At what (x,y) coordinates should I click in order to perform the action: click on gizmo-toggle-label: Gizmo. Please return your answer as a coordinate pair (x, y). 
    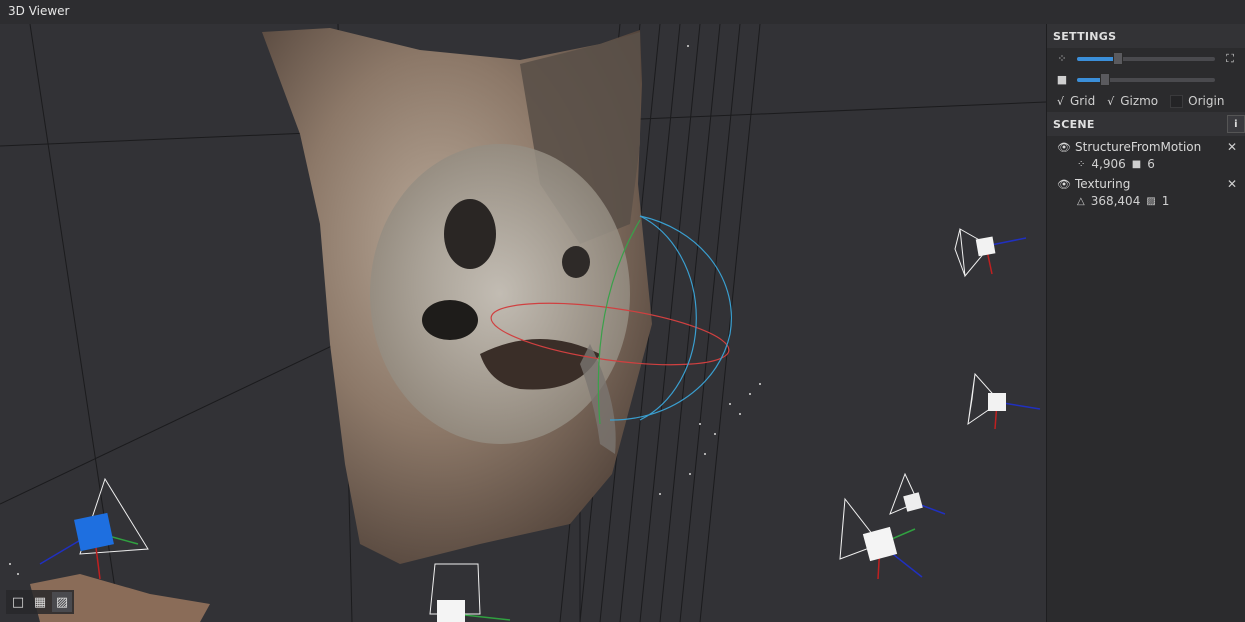
    Looking at the image, I should click on (1139, 101).